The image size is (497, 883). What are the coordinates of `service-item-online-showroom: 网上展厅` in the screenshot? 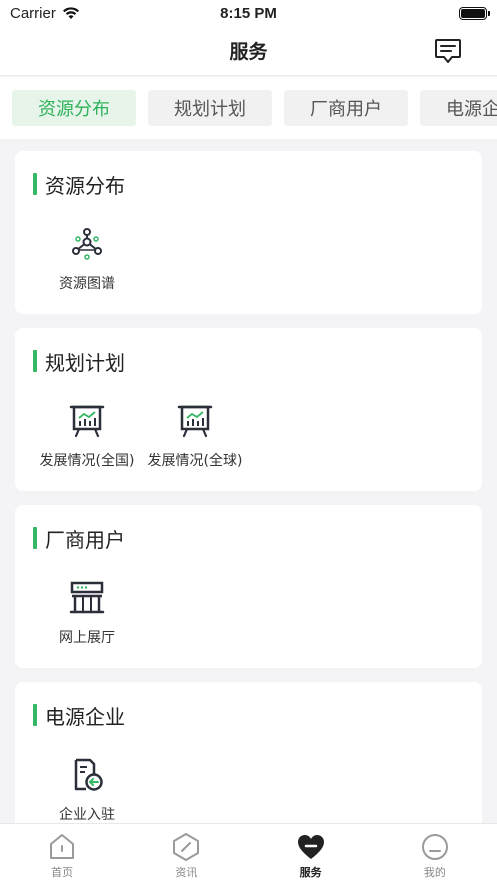 It's located at (87, 613).